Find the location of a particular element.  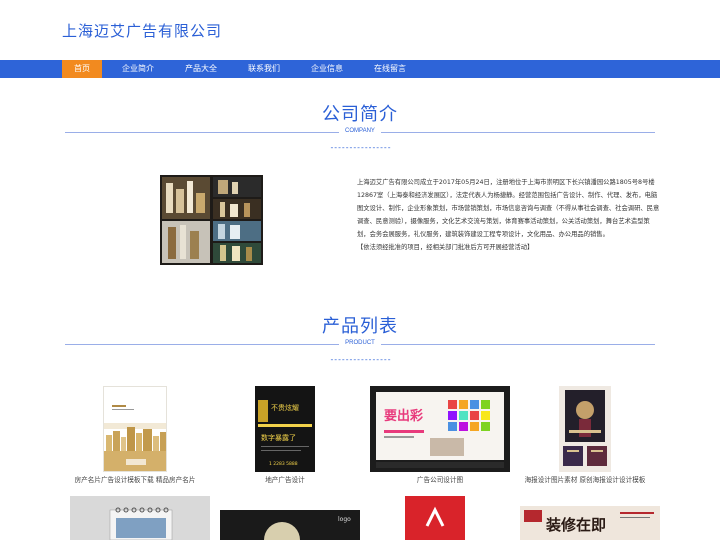

design-headline: 要出彩 is located at coordinates (403, 416).